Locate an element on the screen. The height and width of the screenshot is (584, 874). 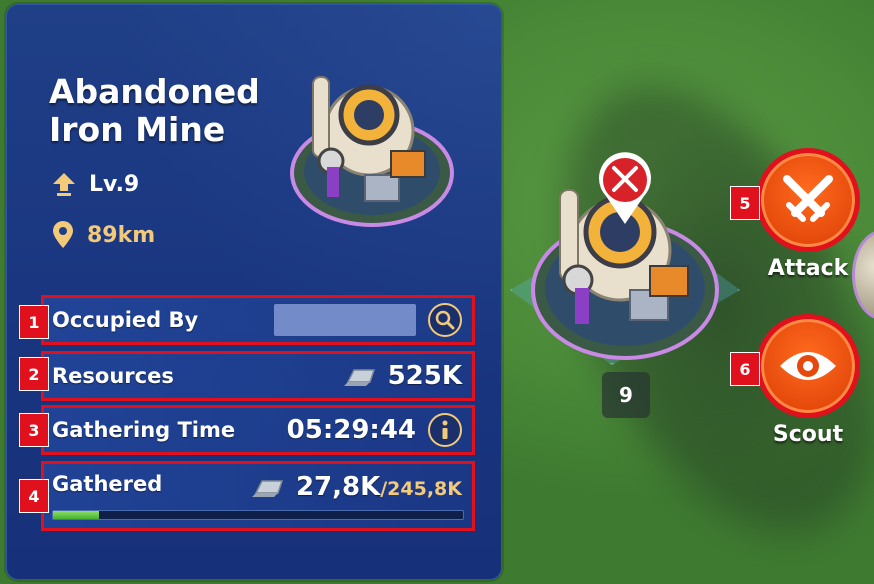
occupied-by-label: Occupied By is located at coordinates (125, 320).